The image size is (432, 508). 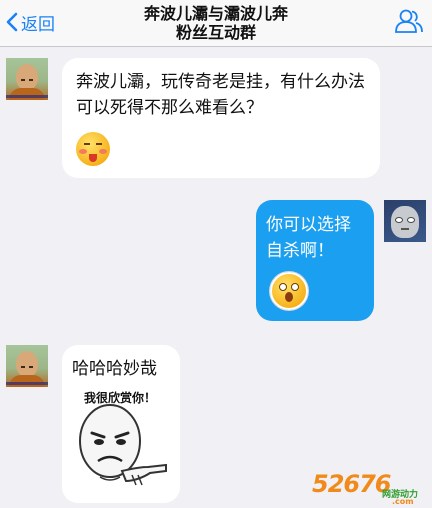 What do you see at coordinates (403, 501) in the screenshot?
I see `watermark-domain: .com` at bounding box center [403, 501].